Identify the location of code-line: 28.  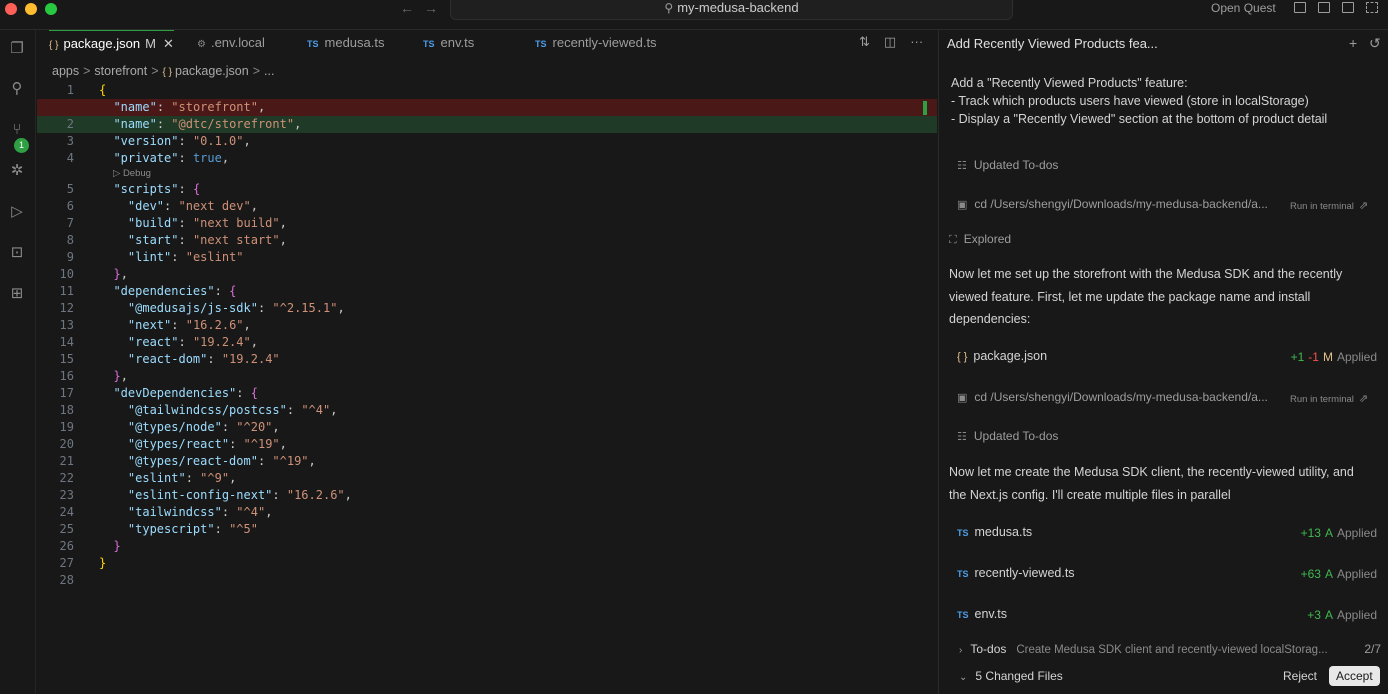
(66, 580).